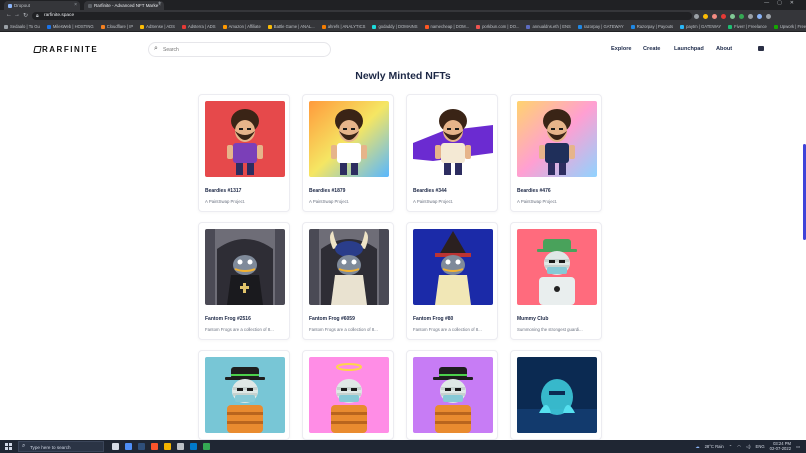 This screenshot has height=453, width=806. Describe the element at coordinates (243, 50) in the screenshot. I see `search-input` at that location.